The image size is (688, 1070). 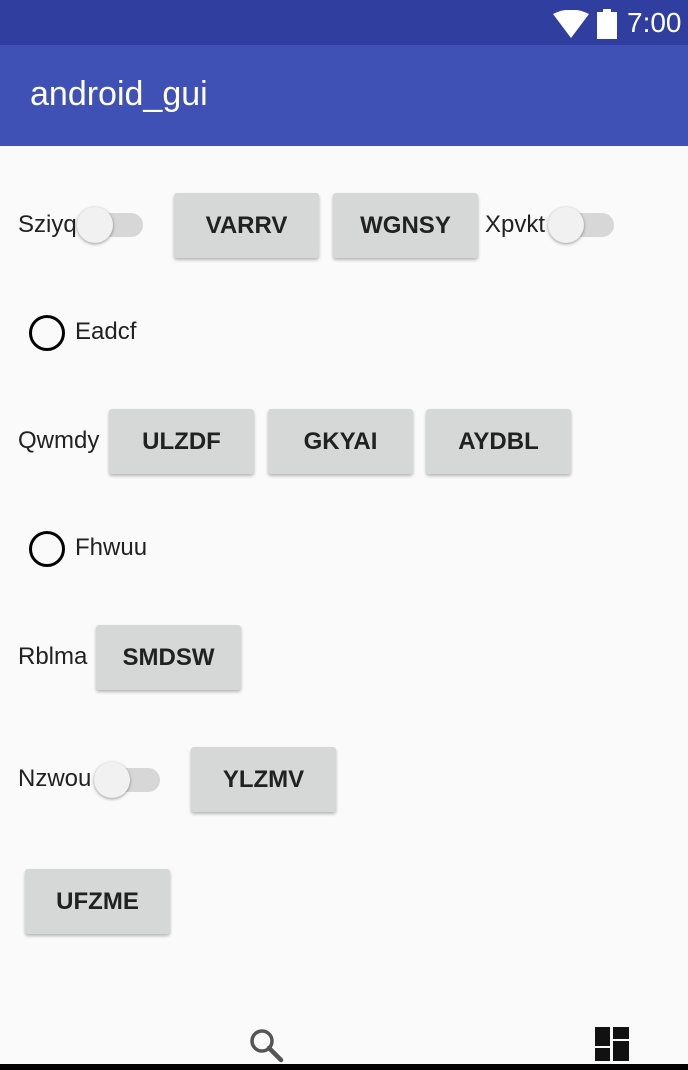 I want to click on fhwuu-radio, so click(x=47, y=549).